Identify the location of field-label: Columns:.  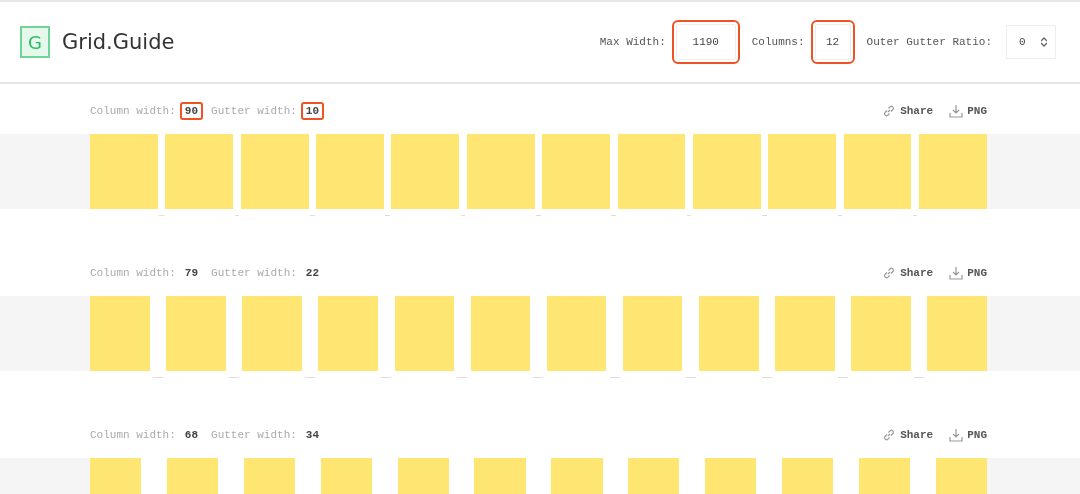
(778, 42).